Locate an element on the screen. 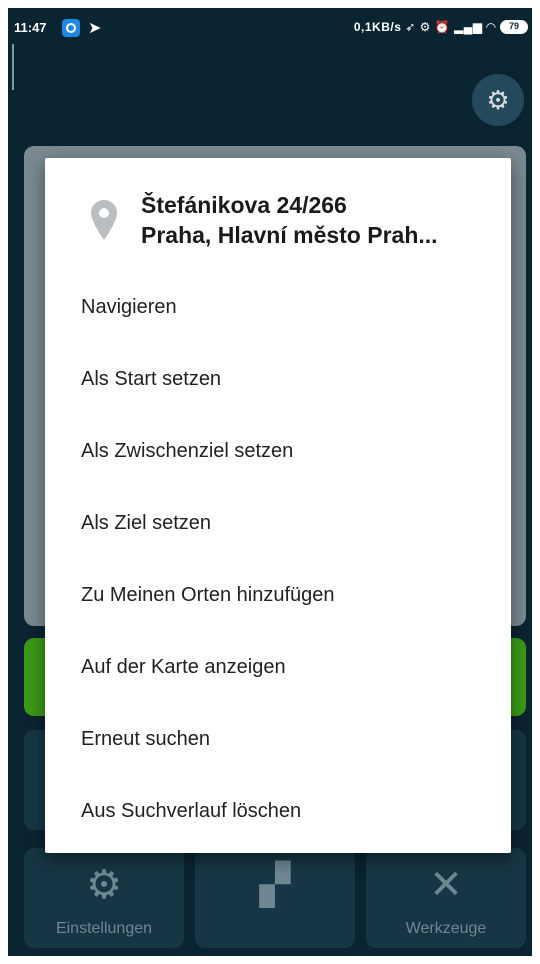 The width and height of the screenshot is (540, 964). app-notification-icon is located at coordinates (71, 28).